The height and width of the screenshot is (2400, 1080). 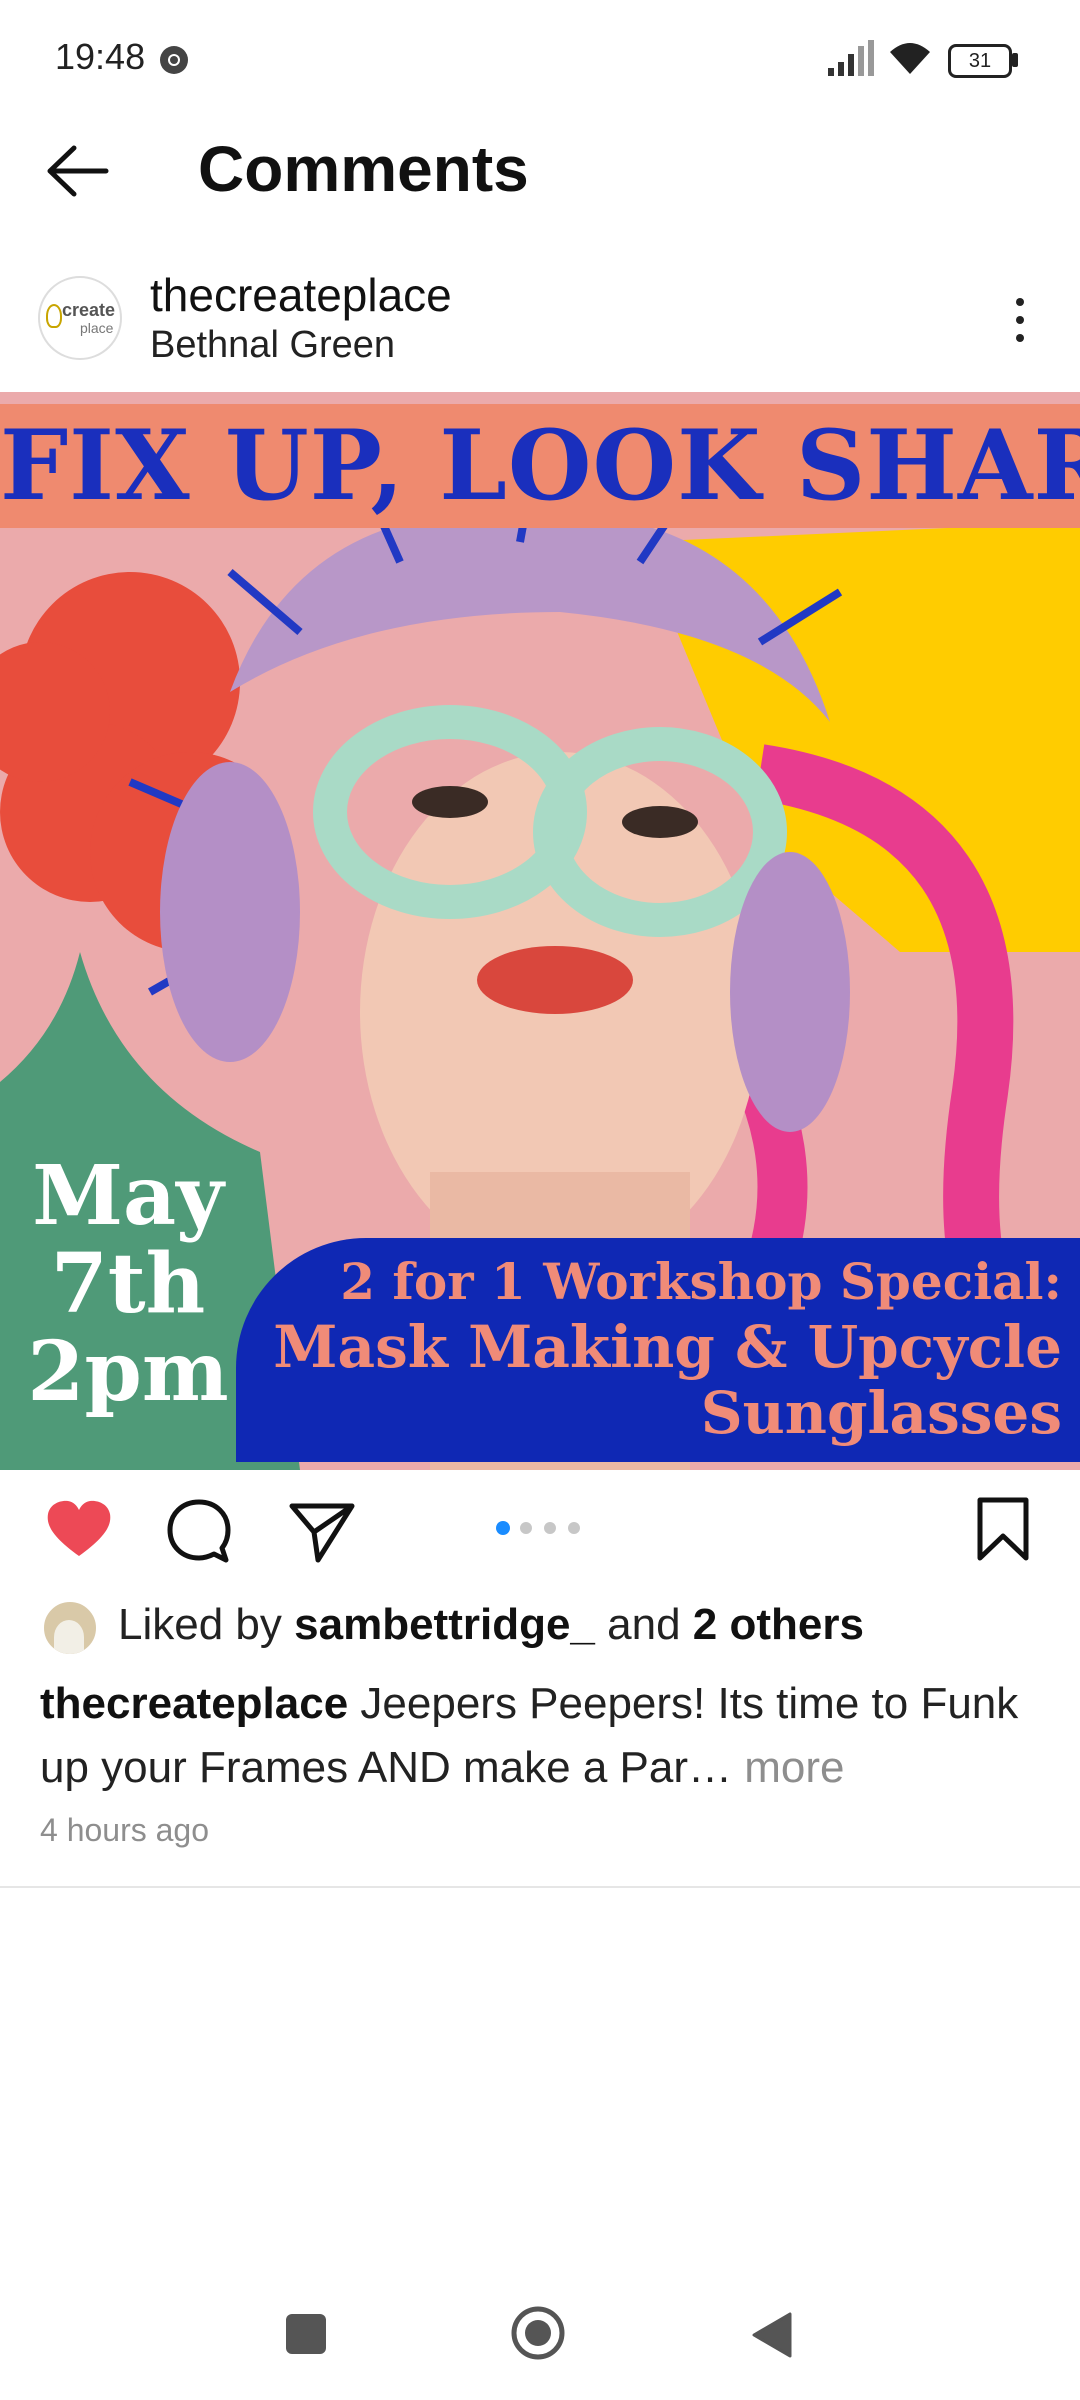 What do you see at coordinates (322, 1532) in the screenshot?
I see `share-icon` at bounding box center [322, 1532].